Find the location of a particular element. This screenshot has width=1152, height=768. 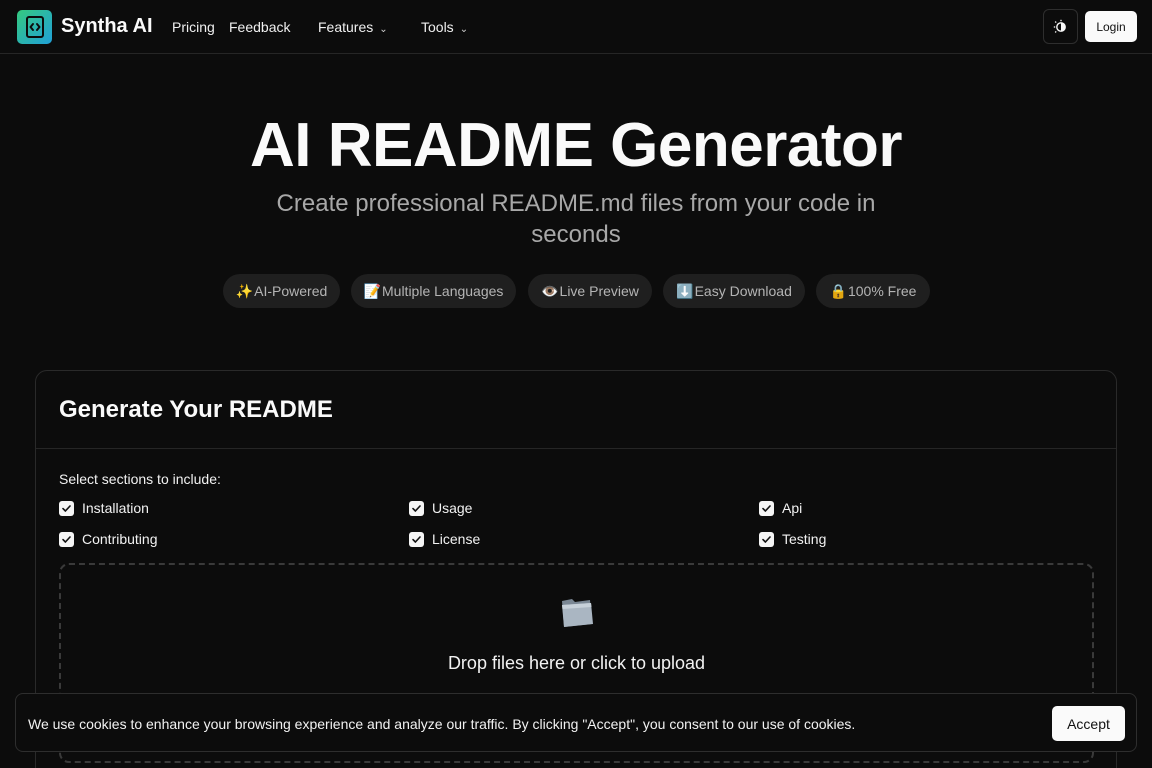

checkbox-usage: Usage is located at coordinates (440, 508).